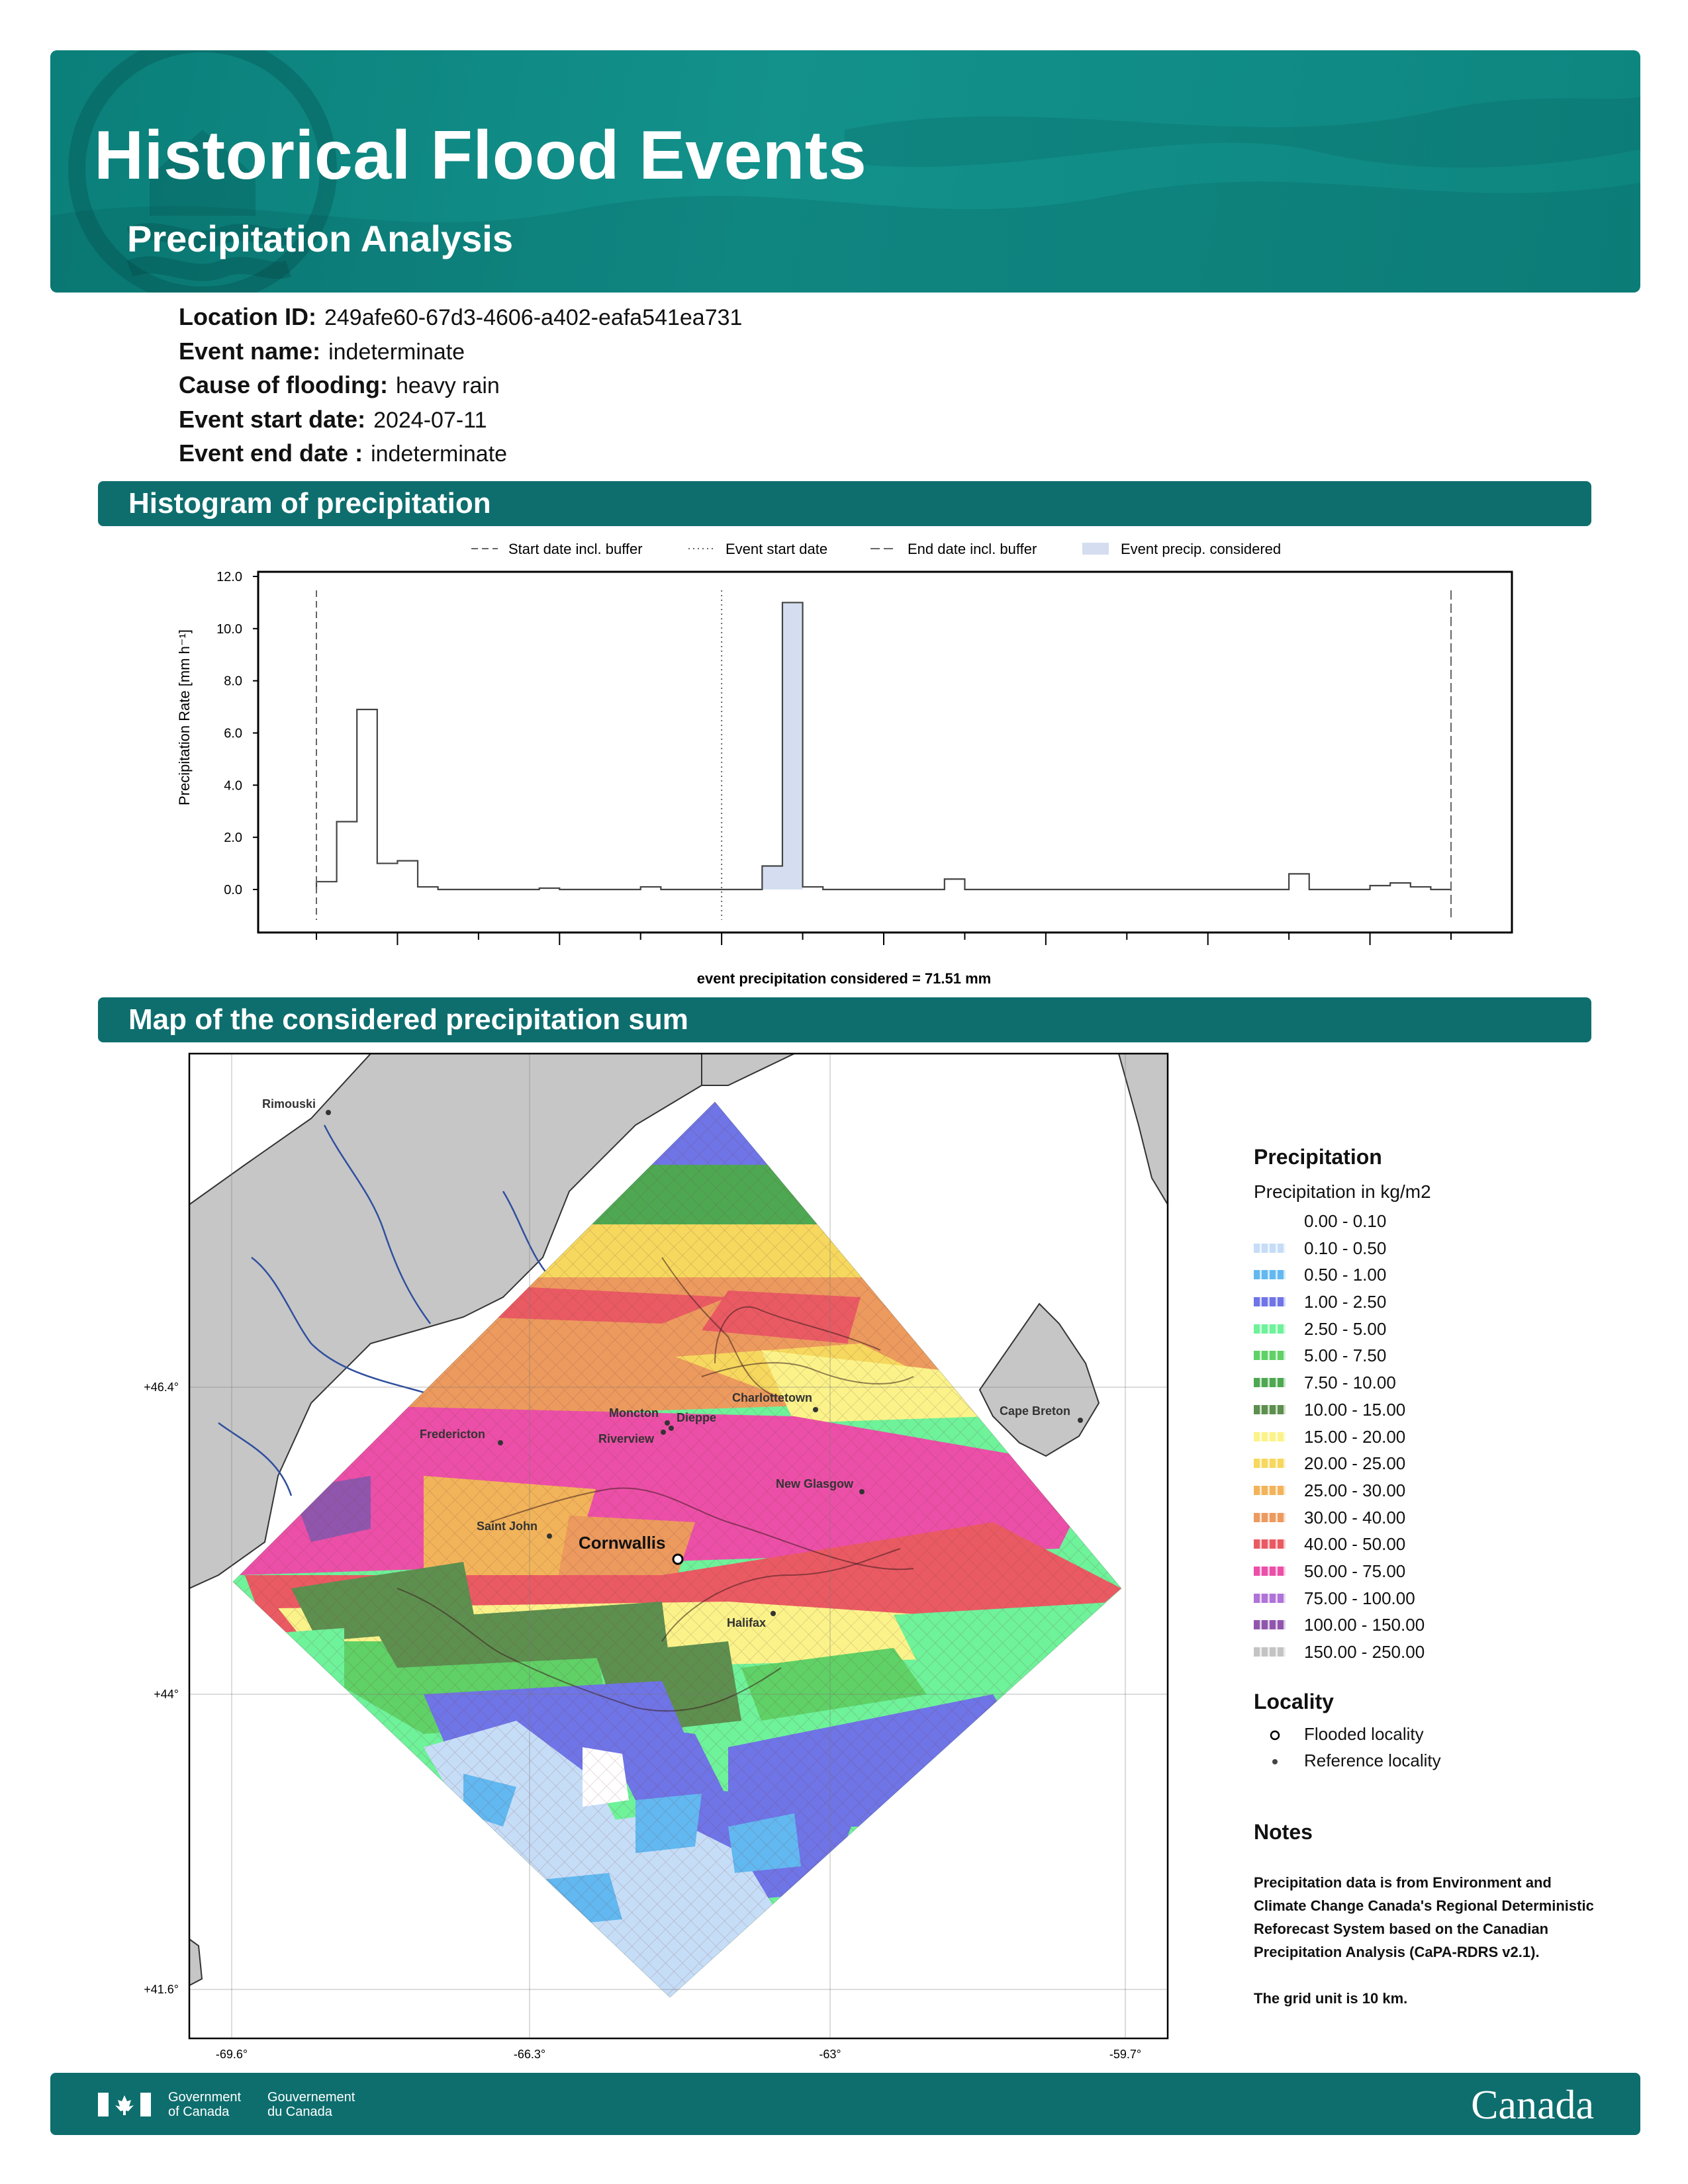  What do you see at coordinates (862, 1491) in the screenshot?
I see `locality-marker-new-glasgow` at bounding box center [862, 1491].